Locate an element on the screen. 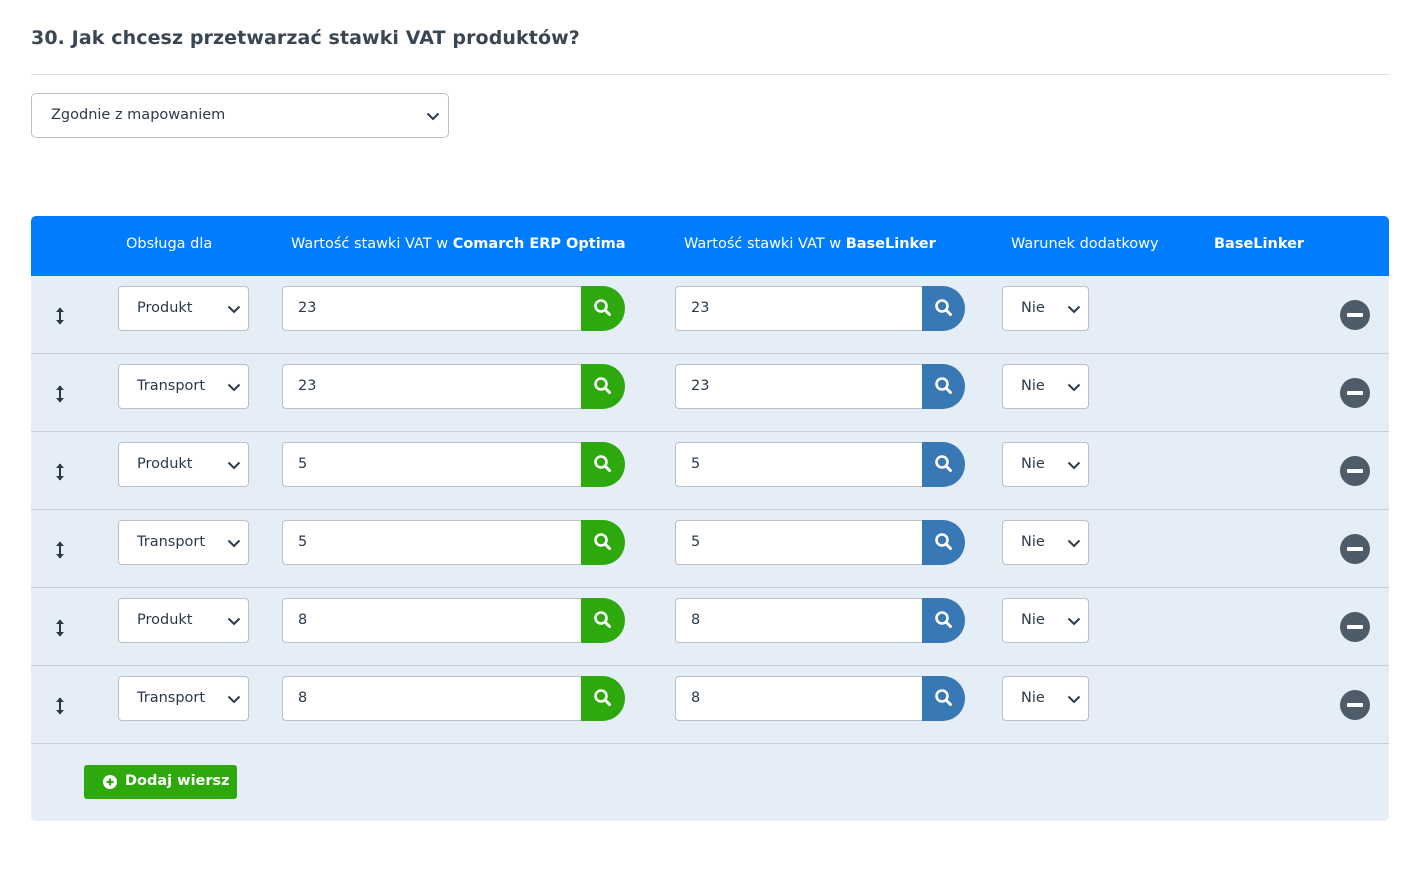  table-row: Produkt 8 8 Nie is located at coordinates (710, 627).